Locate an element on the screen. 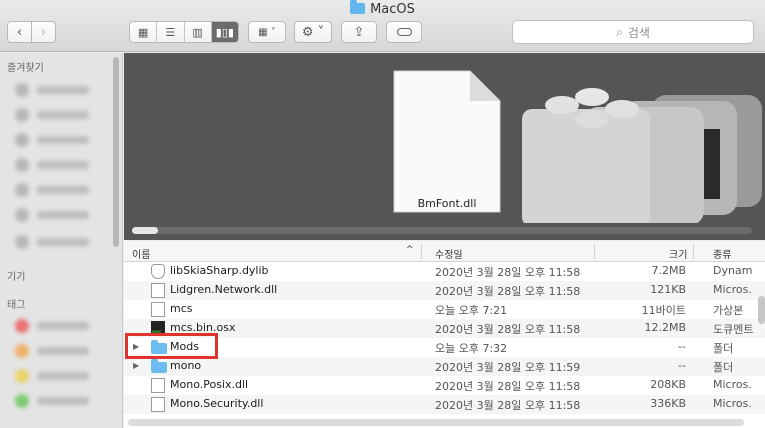 The image size is (765, 428). grid-icon: ▦ ˅ is located at coordinates (267, 32).